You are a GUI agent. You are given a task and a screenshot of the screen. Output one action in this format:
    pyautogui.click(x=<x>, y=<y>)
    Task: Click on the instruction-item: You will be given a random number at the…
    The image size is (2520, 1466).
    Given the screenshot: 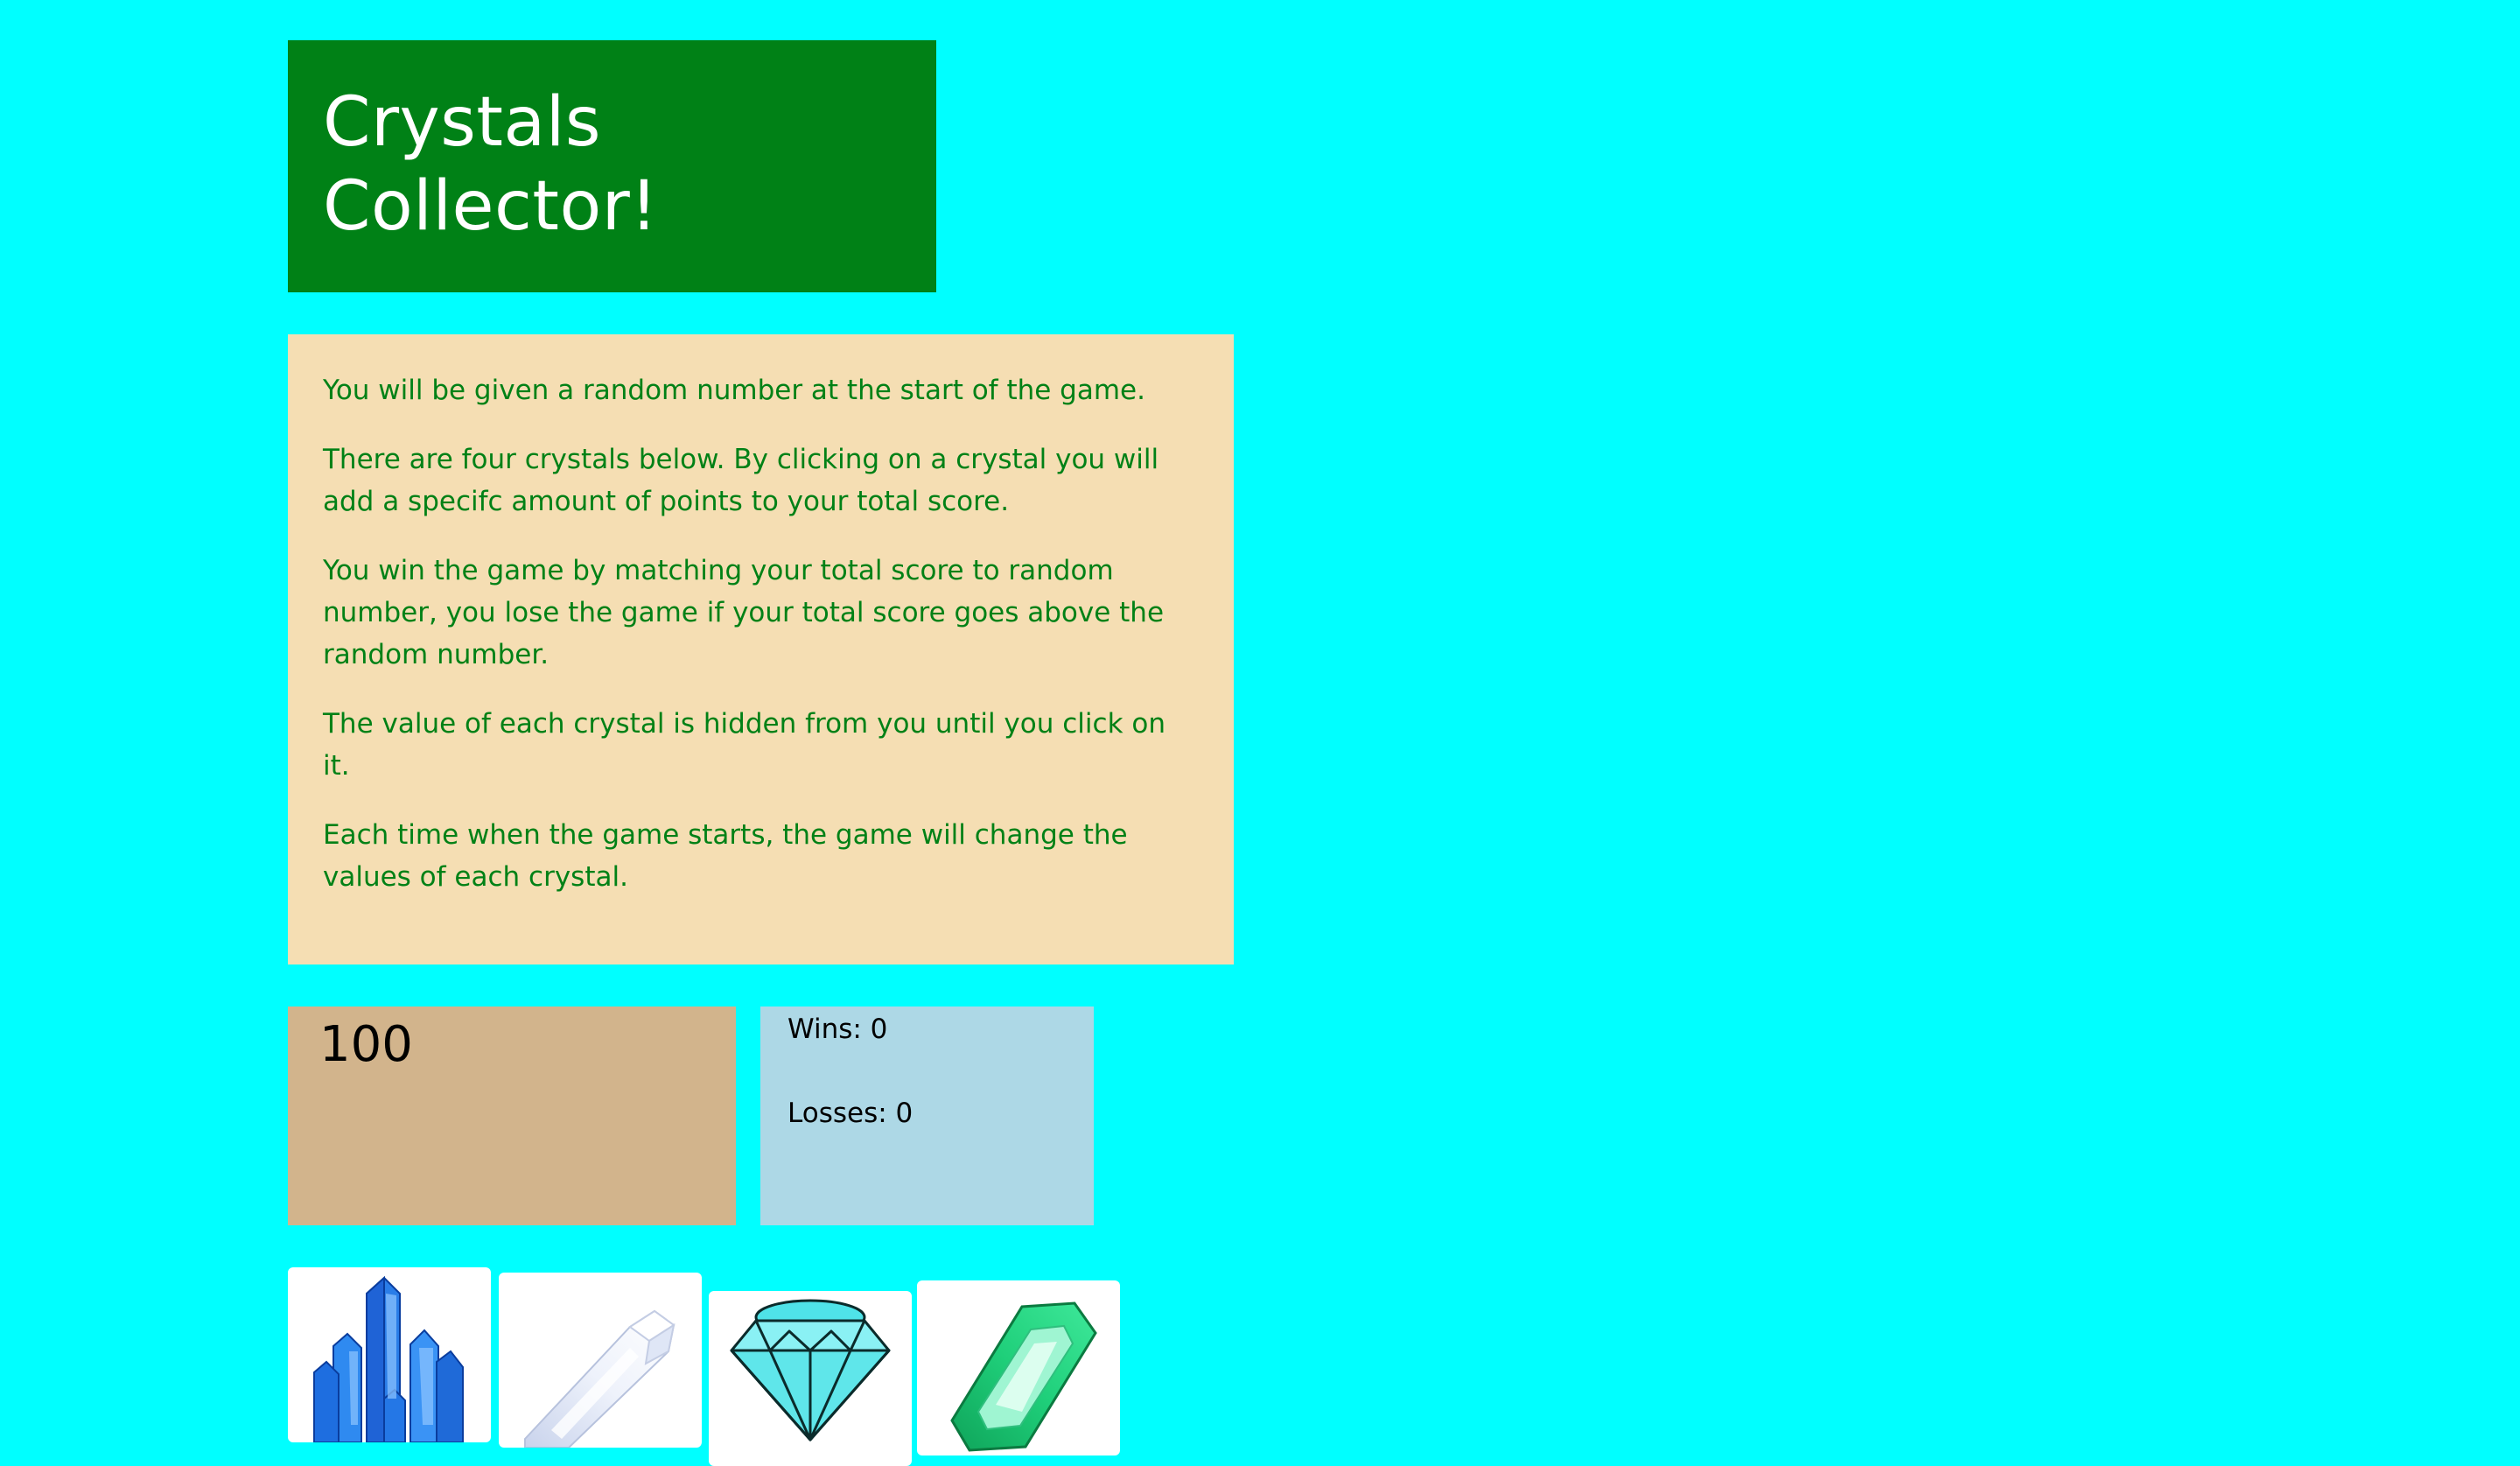 What is the action you would take?
    pyautogui.click(x=734, y=390)
    